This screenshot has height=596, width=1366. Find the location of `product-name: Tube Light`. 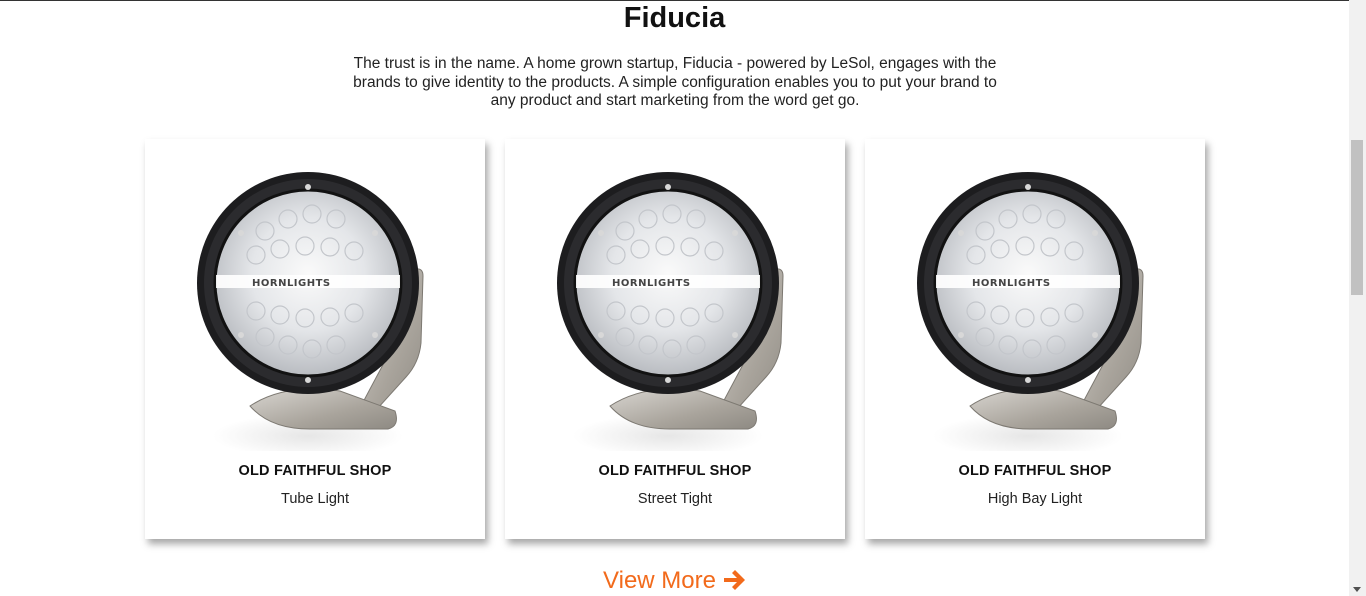

product-name: Tube Light is located at coordinates (315, 499).